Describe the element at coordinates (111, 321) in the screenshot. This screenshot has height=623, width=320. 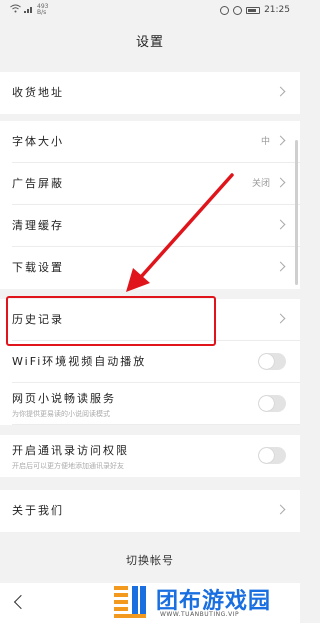
I see `annotation-highlight-box` at that location.